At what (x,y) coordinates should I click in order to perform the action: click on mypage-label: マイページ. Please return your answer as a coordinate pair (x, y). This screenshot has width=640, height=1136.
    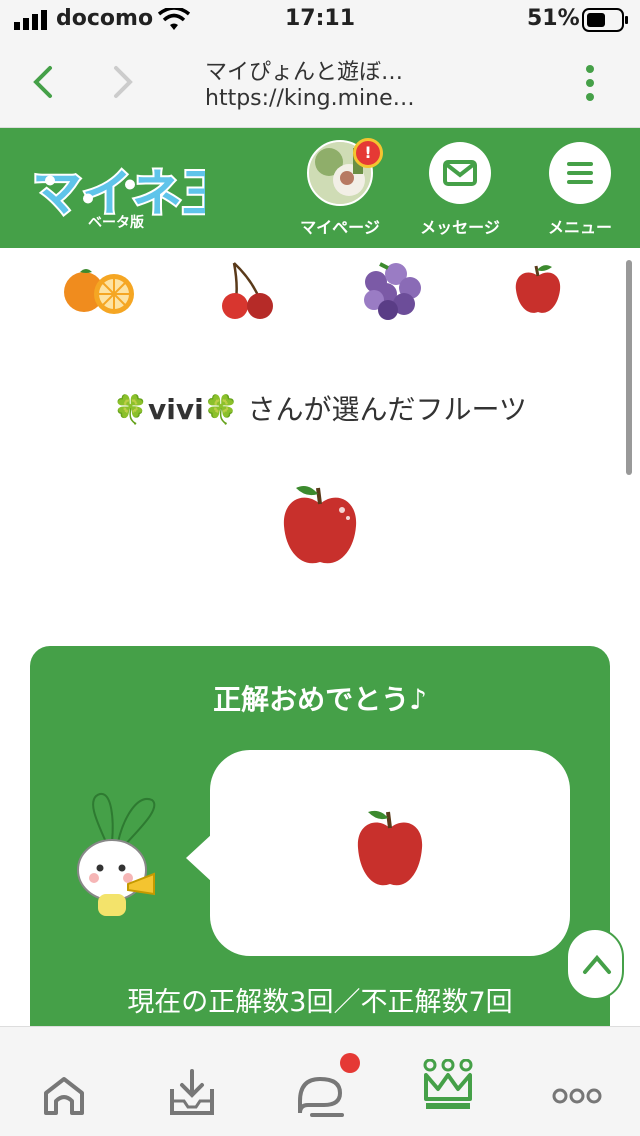
    Looking at the image, I should click on (340, 227).